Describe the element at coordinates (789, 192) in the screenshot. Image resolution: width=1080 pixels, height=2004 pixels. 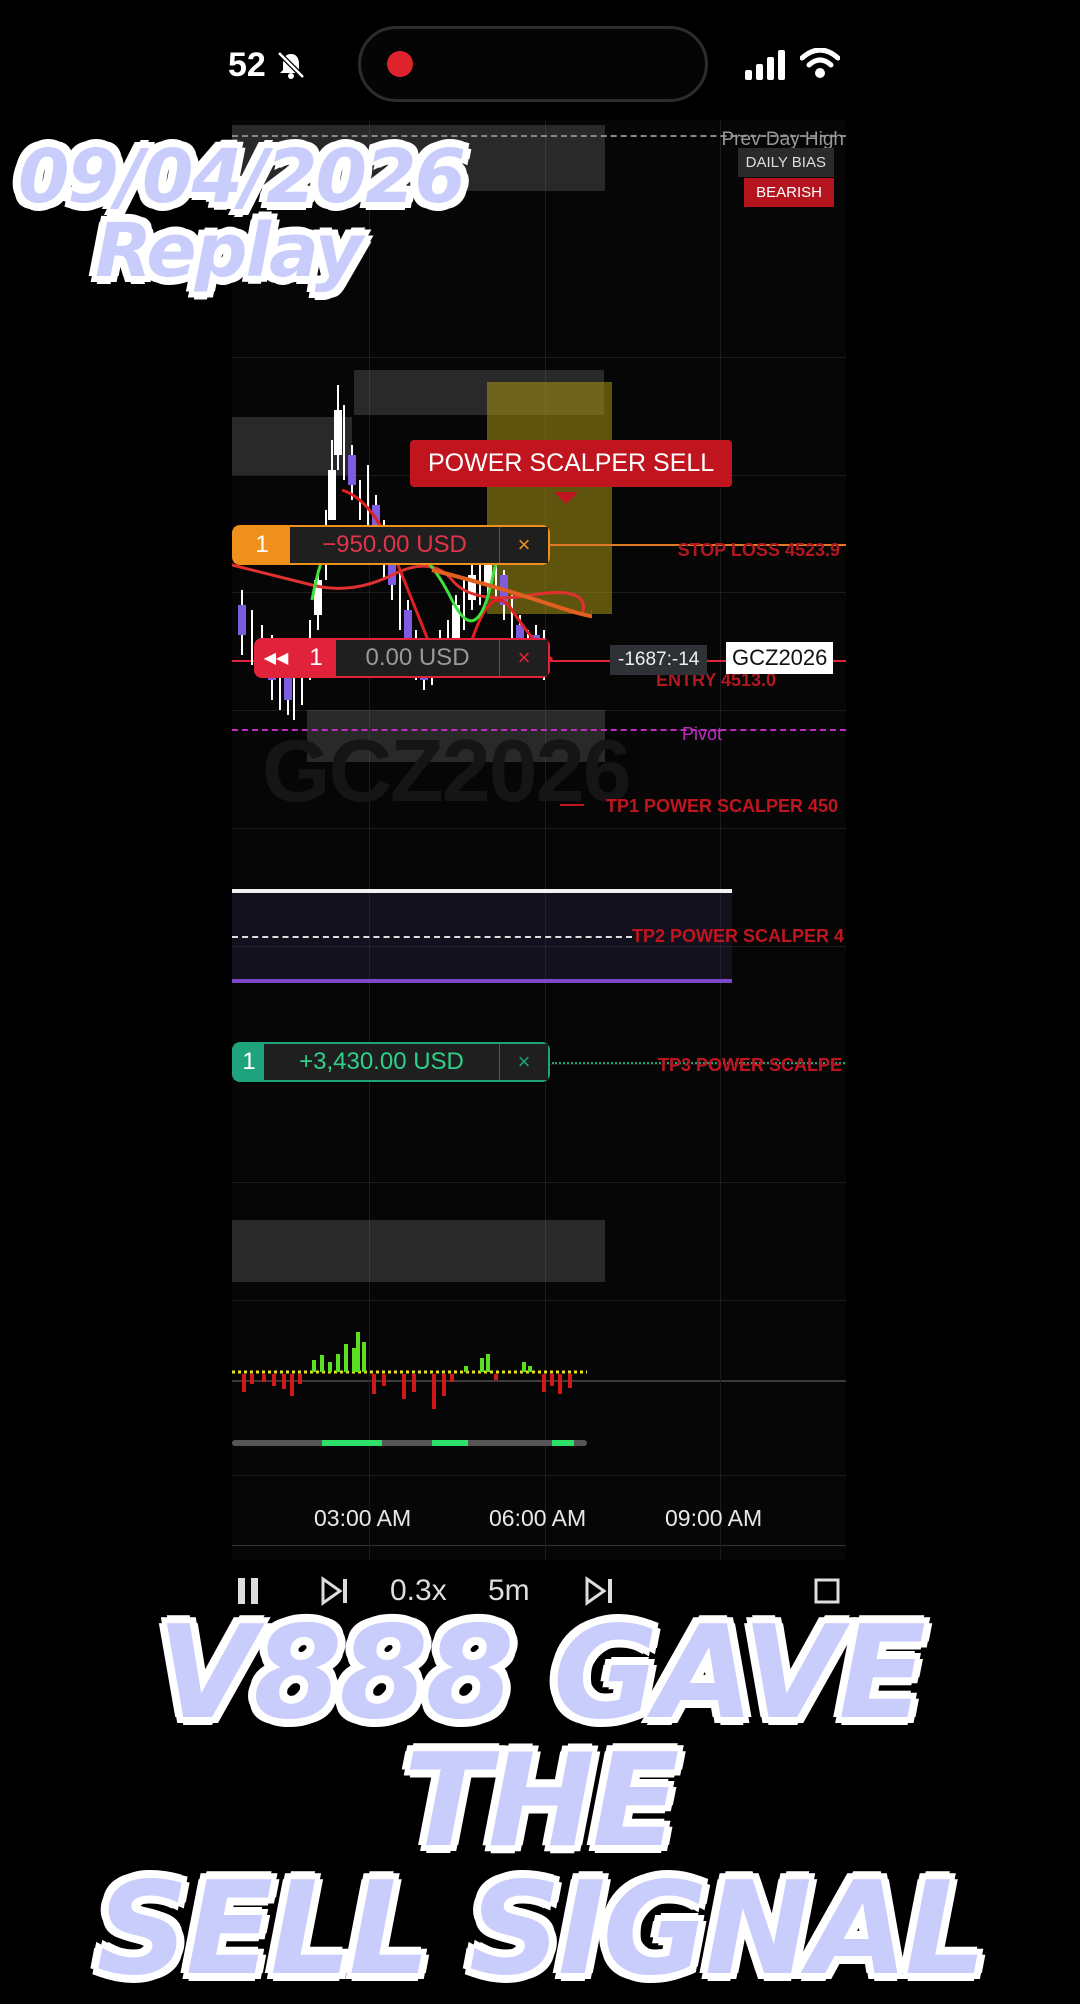
I see `daily-bias-badge: BEARISH` at that location.